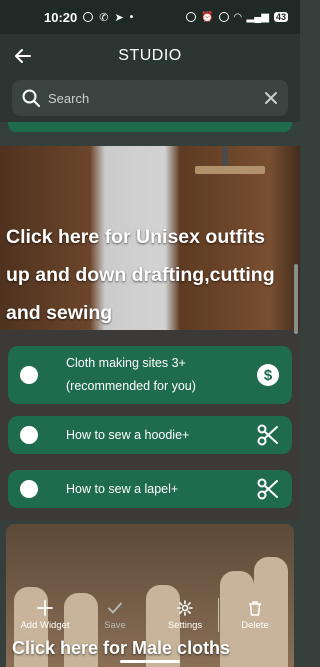  I want to click on scrollbar-thumb, so click(296, 299).